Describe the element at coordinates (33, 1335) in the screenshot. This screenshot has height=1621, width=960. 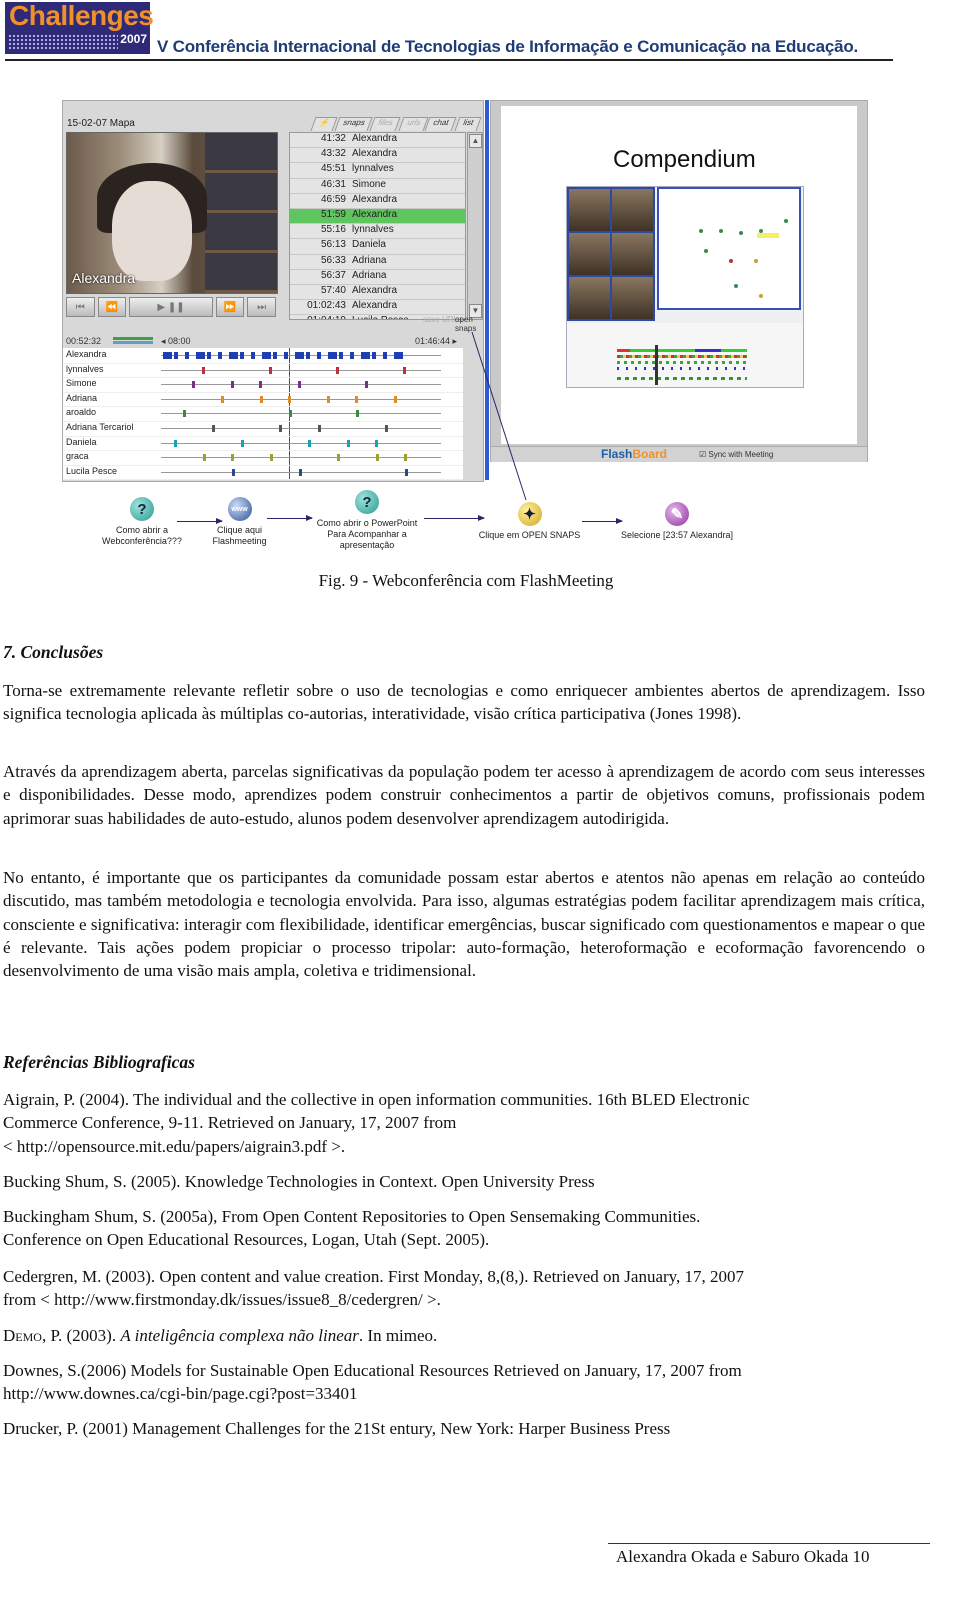
I see `reference-author: Demo, P.` at that location.